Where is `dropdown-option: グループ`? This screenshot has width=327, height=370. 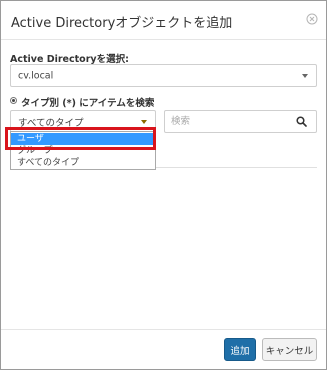 dropdown-option: グループ is located at coordinates (83, 151).